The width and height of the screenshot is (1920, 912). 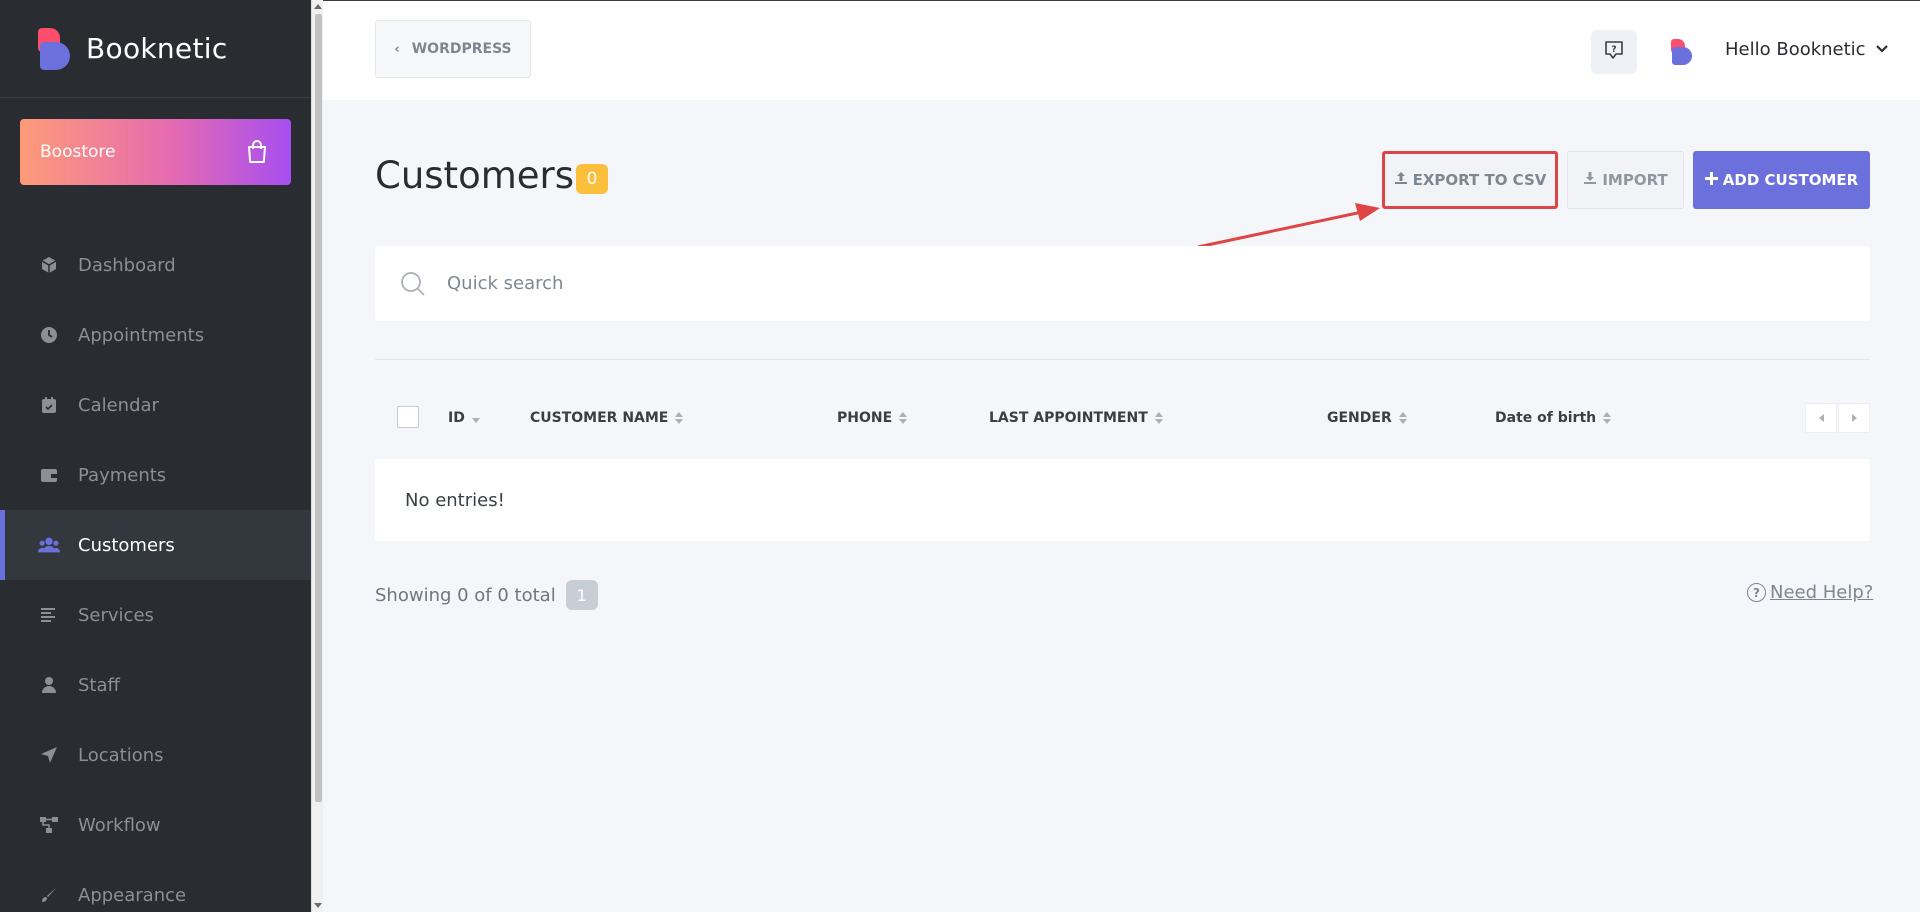 What do you see at coordinates (1546, 418) in the screenshot?
I see `column-label: Date of birth` at bounding box center [1546, 418].